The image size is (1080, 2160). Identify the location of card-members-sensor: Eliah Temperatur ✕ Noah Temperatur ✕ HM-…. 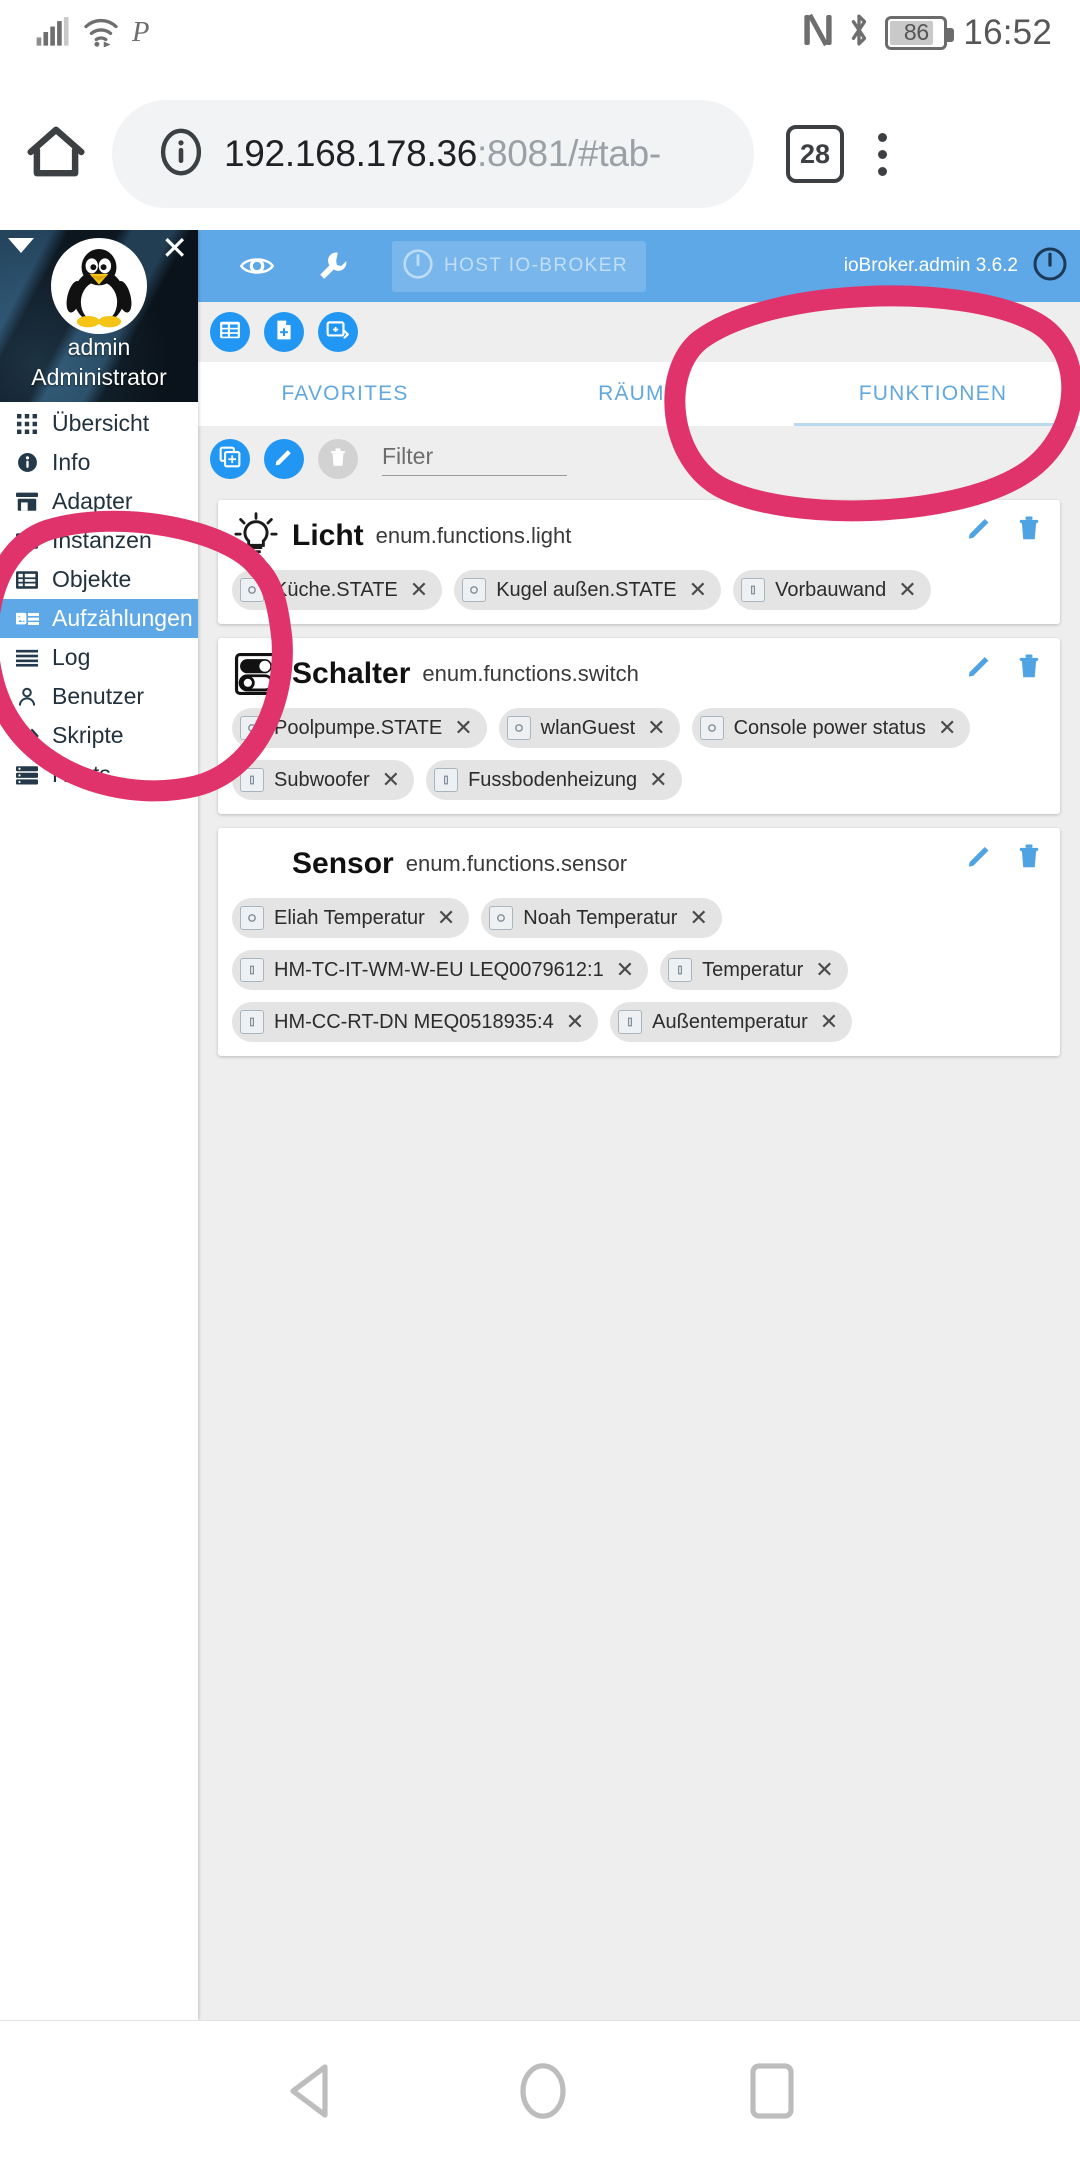
(639, 970).